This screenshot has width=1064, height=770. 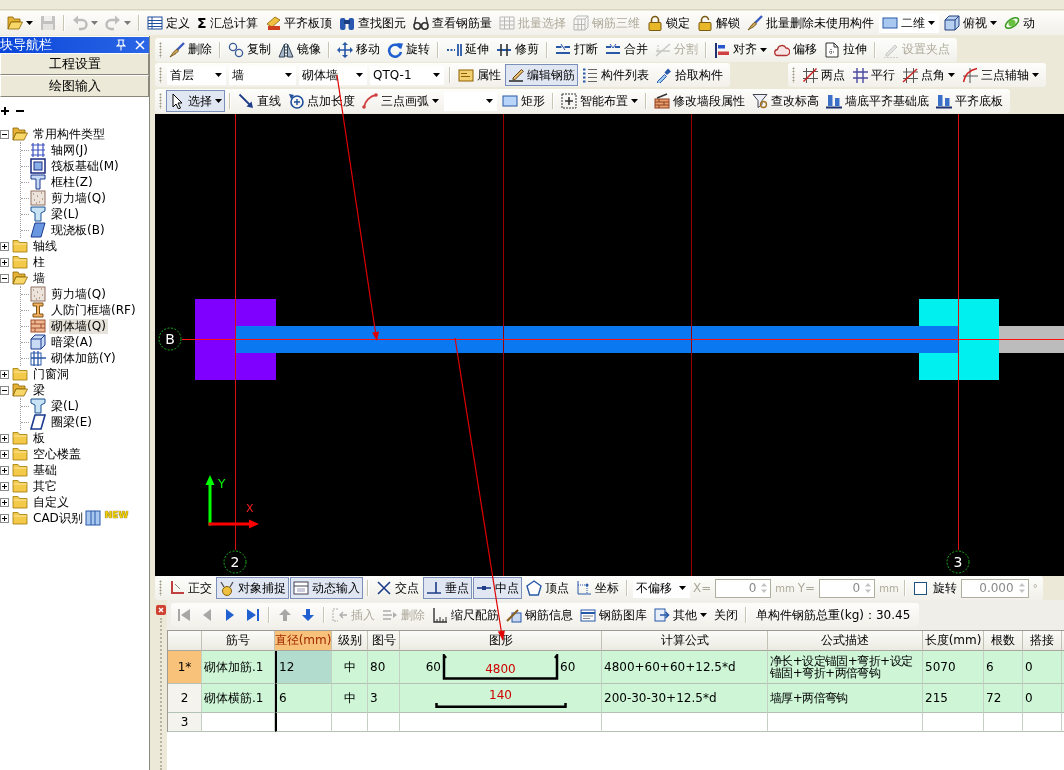 What do you see at coordinates (408, 49) in the screenshot?
I see `toolbar-button: 旋转` at bounding box center [408, 49].